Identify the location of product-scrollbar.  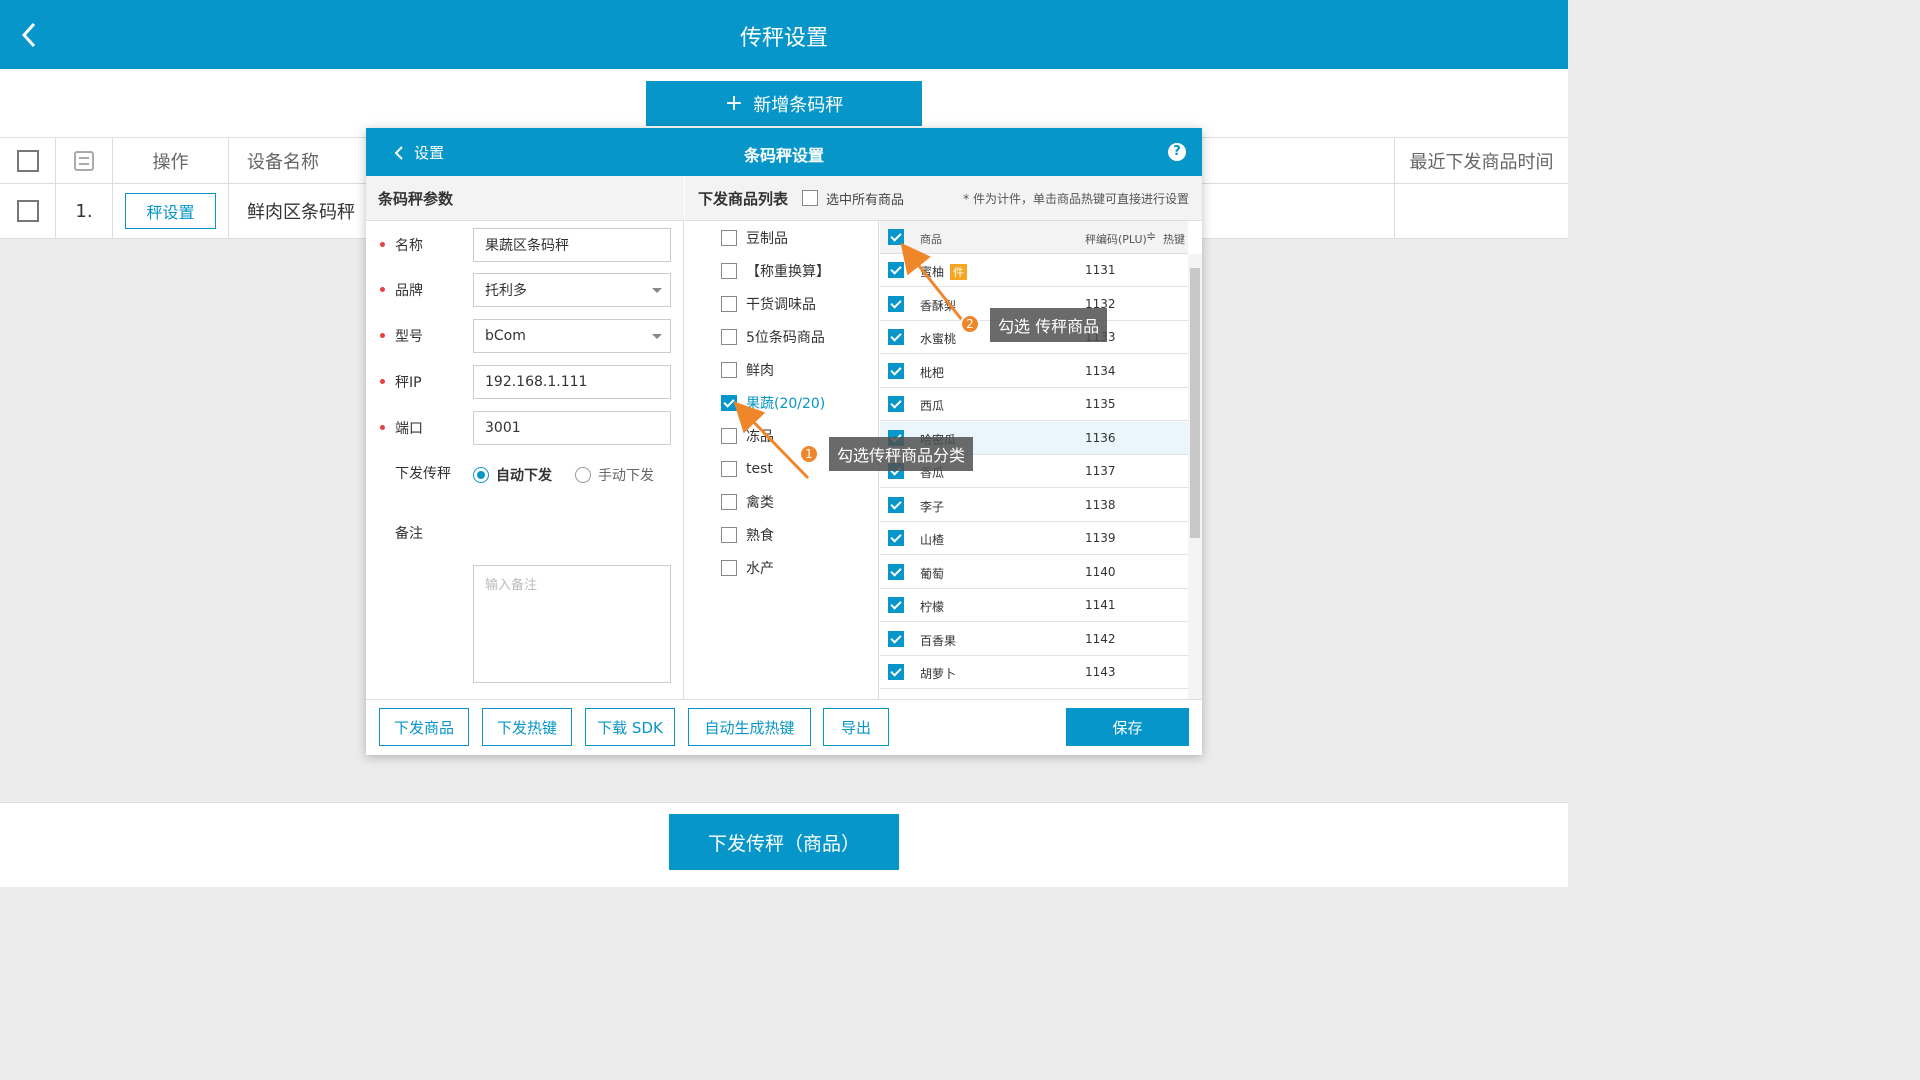
(1195, 476).